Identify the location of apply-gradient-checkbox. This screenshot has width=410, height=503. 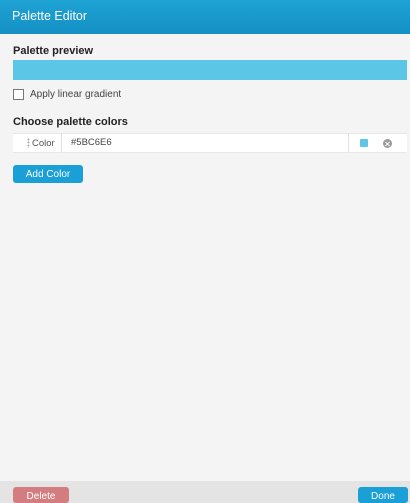
(18, 94).